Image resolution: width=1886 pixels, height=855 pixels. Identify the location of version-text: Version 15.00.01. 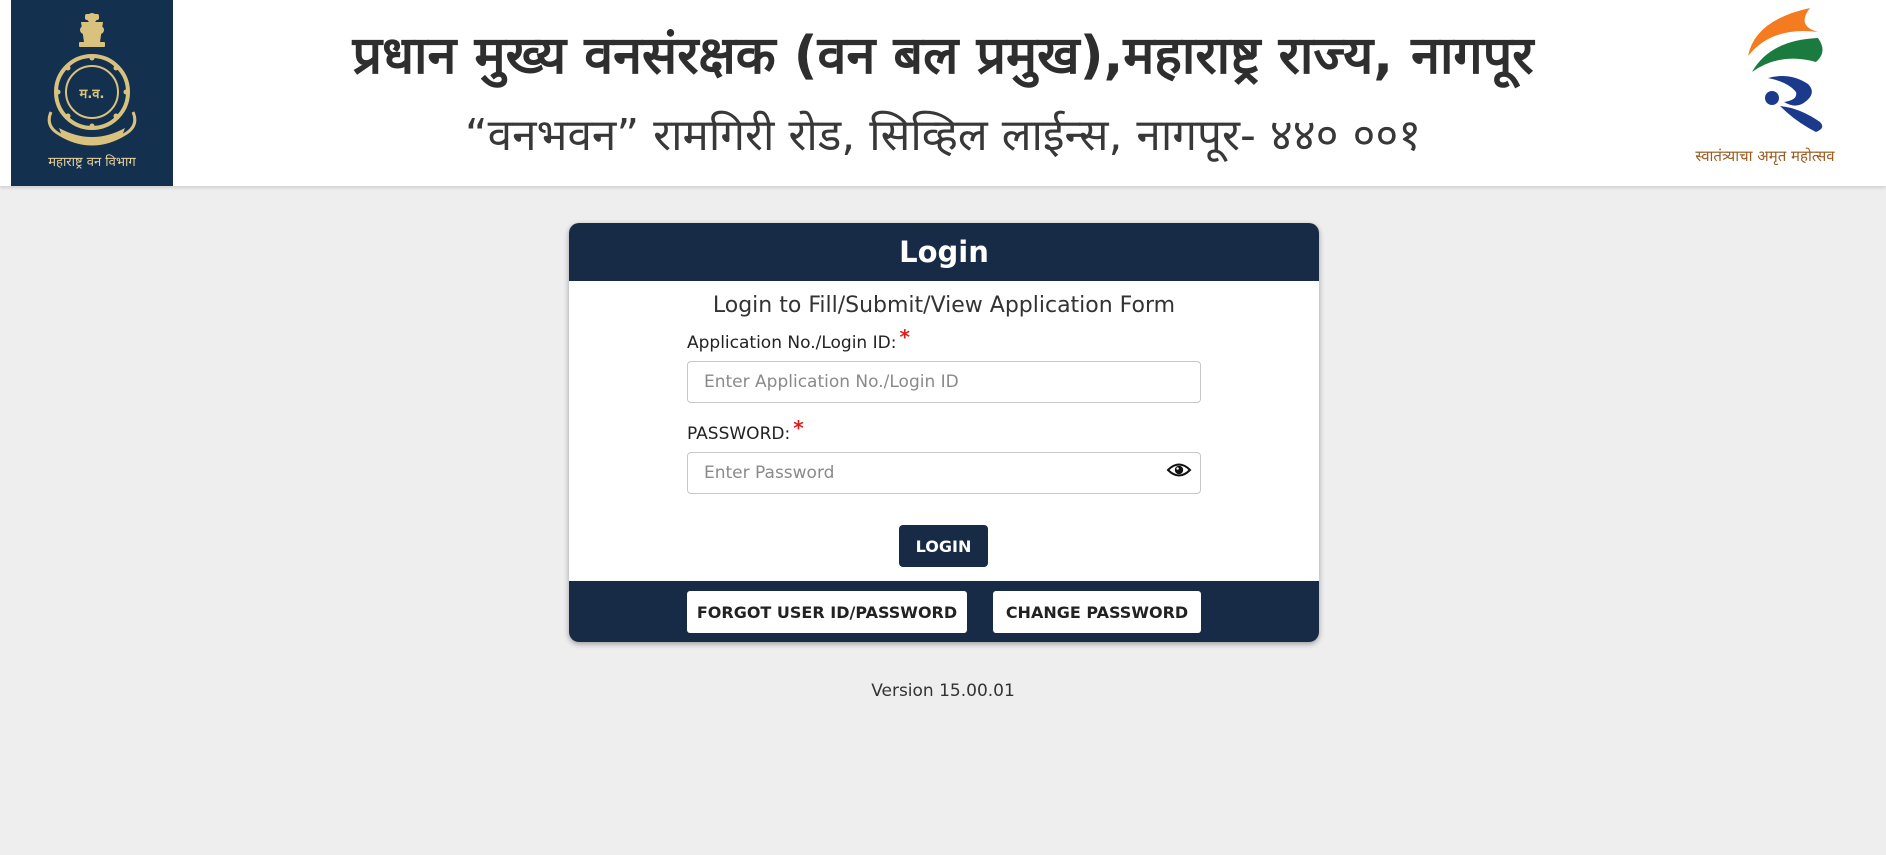
(943, 691).